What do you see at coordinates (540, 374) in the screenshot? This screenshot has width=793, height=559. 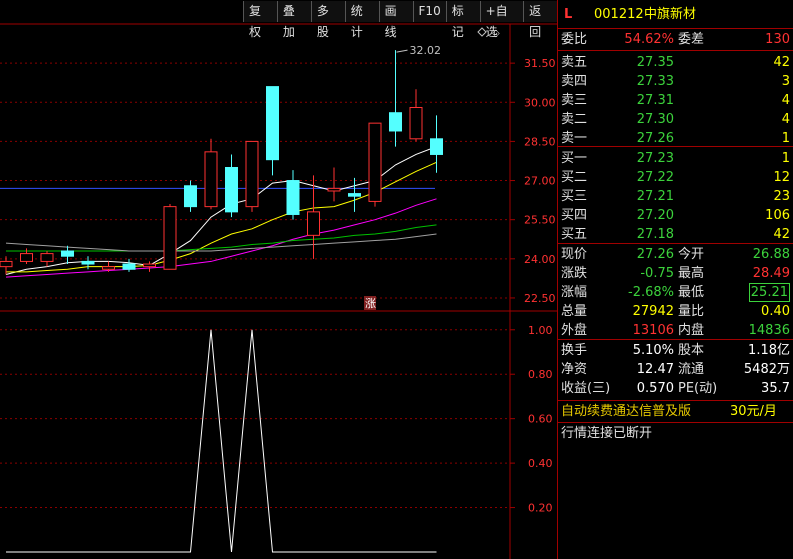 I see `indicator-tick-label: 0.80` at bounding box center [540, 374].